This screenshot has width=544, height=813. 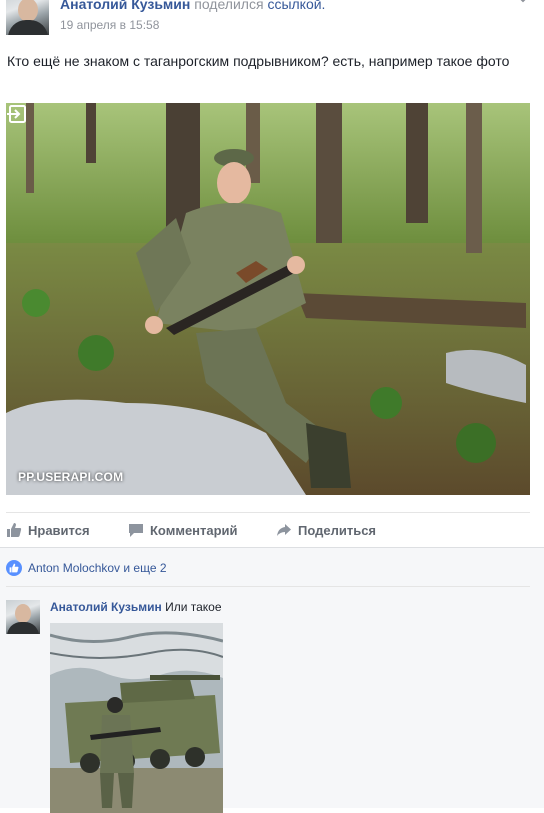 What do you see at coordinates (192, 6) in the screenshot?
I see `post-header: Анатолий Кузьмин поделился ссылкой.` at bounding box center [192, 6].